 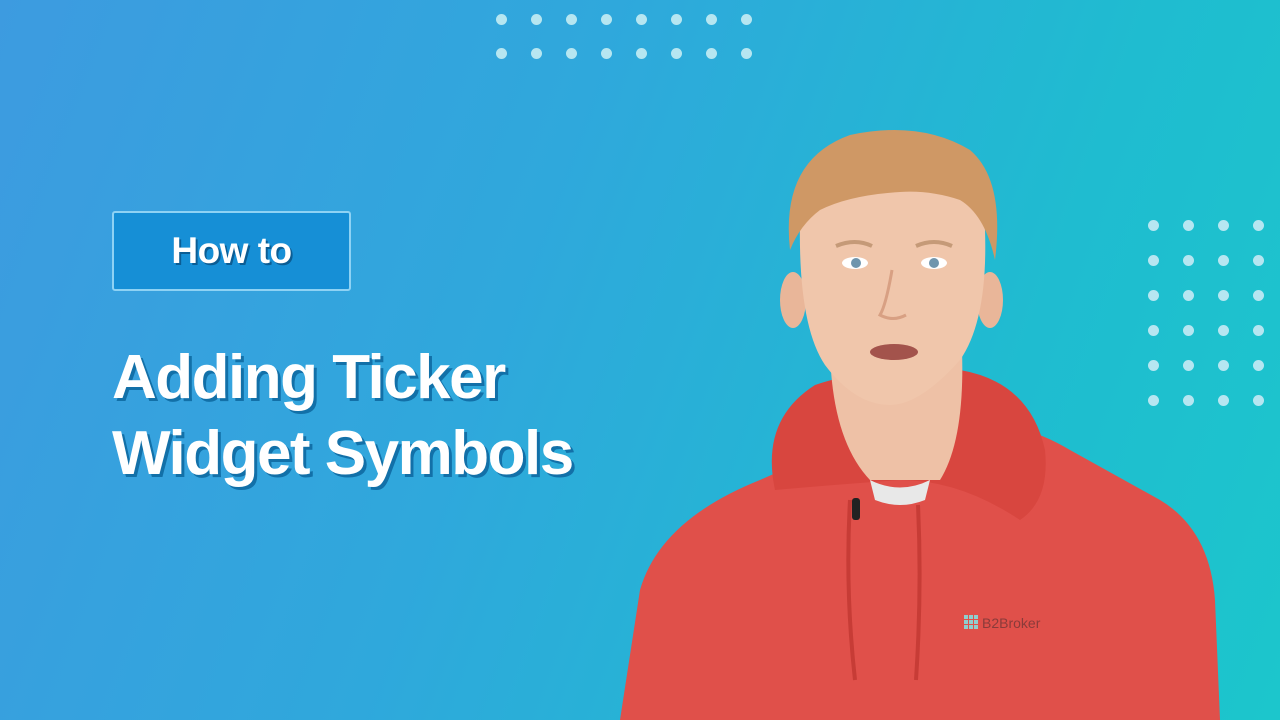 What do you see at coordinates (894, 352) in the screenshot?
I see `mouth` at bounding box center [894, 352].